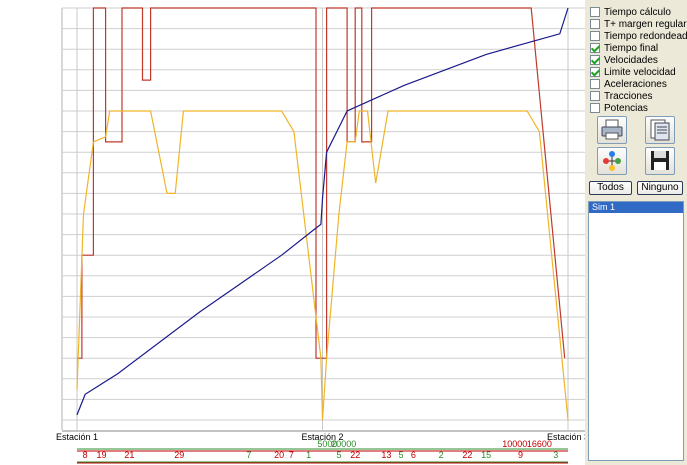 Image resolution: width=687 pixels, height=465 pixels. I want to click on segment-label: 21, so click(129, 455).